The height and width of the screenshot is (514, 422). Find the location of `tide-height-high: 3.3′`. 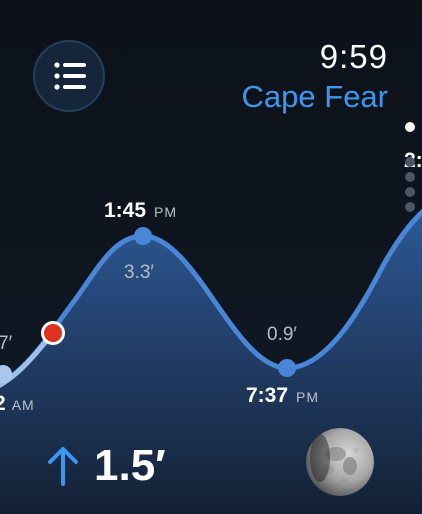

tide-height-high: 3.3′ is located at coordinates (139, 272).